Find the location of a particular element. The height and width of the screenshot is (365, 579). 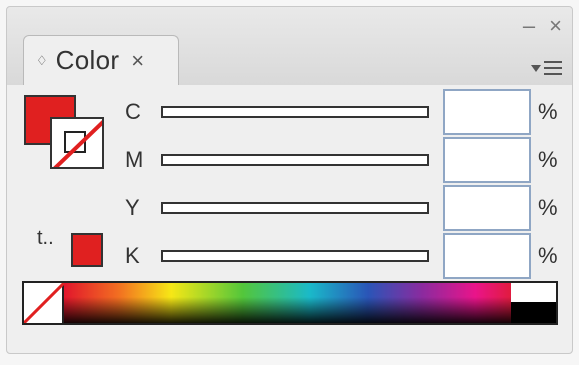

black-swatch is located at coordinates (533, 312).